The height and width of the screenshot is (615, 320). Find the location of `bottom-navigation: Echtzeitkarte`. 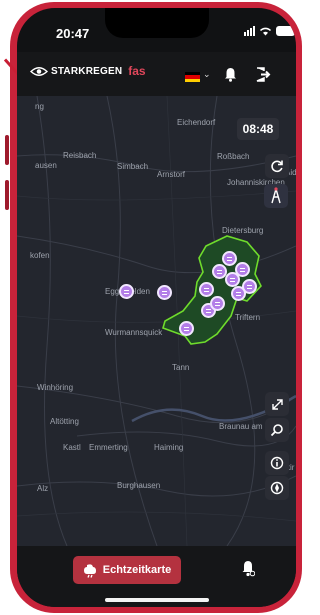

bottom-navigation: Echtzeitkarte is located at coordinates (156, 576).